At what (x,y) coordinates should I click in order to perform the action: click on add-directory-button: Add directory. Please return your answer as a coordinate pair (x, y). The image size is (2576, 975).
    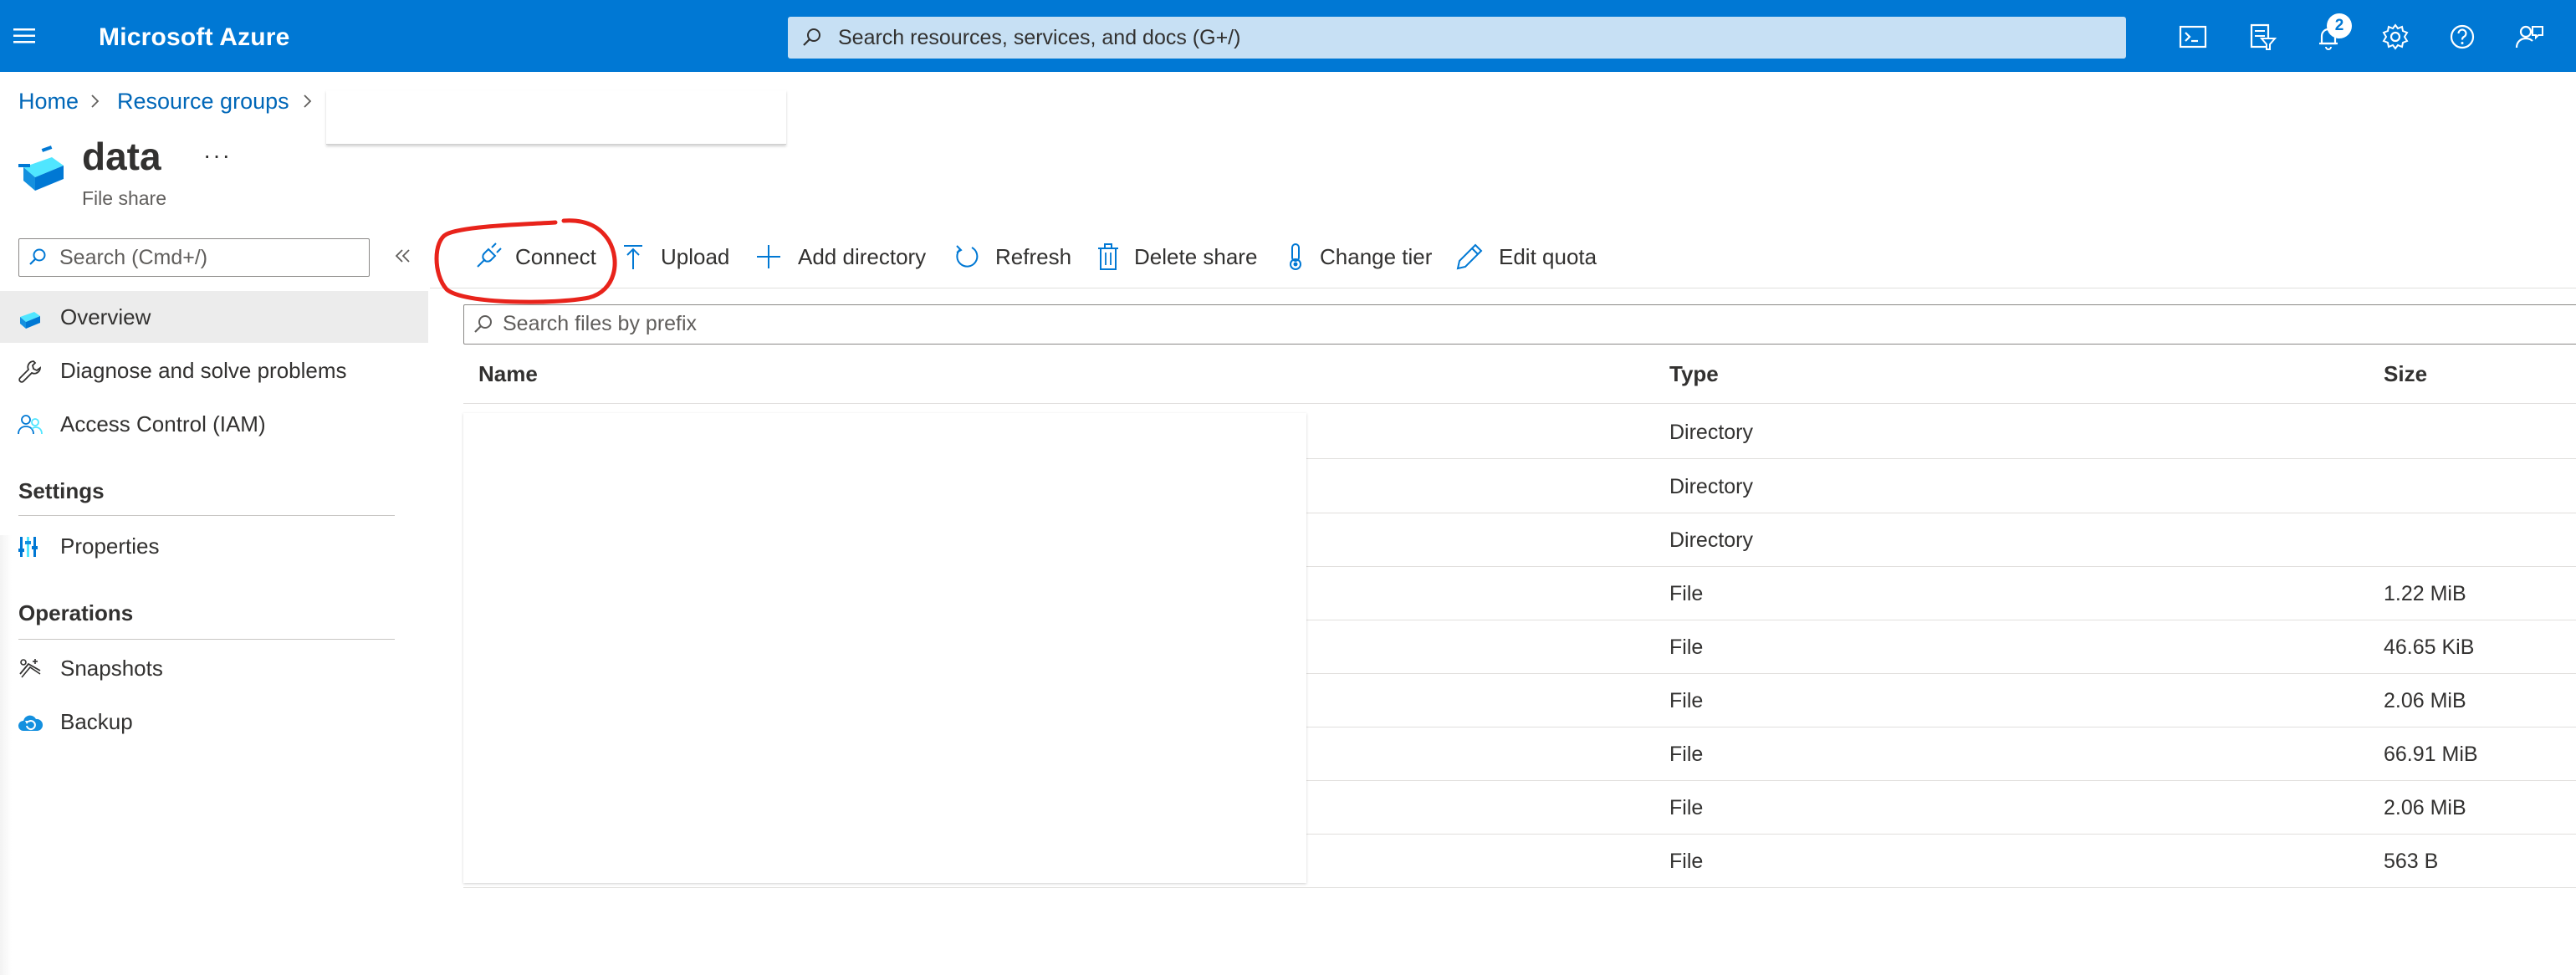
    Looking at the image, I should click on (844, 257).